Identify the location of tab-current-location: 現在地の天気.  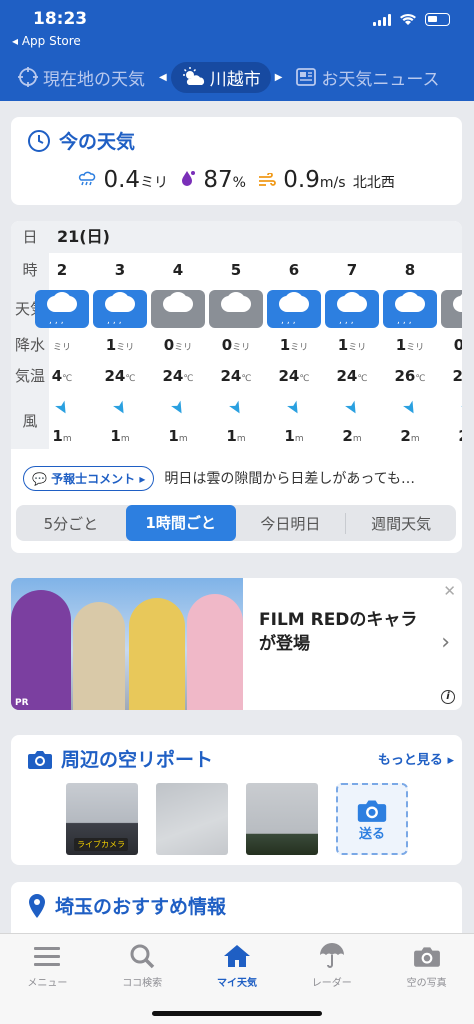
(81, 77).